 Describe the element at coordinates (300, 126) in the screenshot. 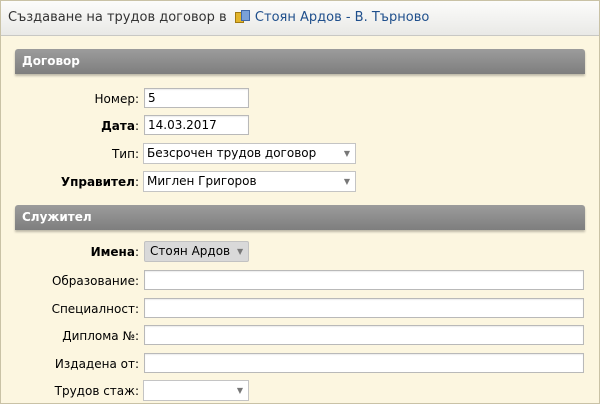

I see `date-row: Дата: 14.03.2017` at that location.